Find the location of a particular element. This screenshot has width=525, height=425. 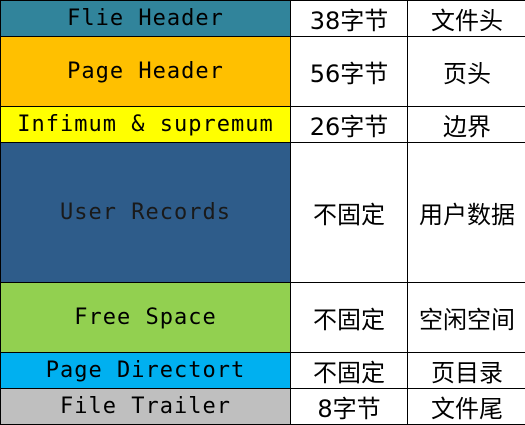

part-desc-cell: 页目录 is located at coordinates (466, 371).